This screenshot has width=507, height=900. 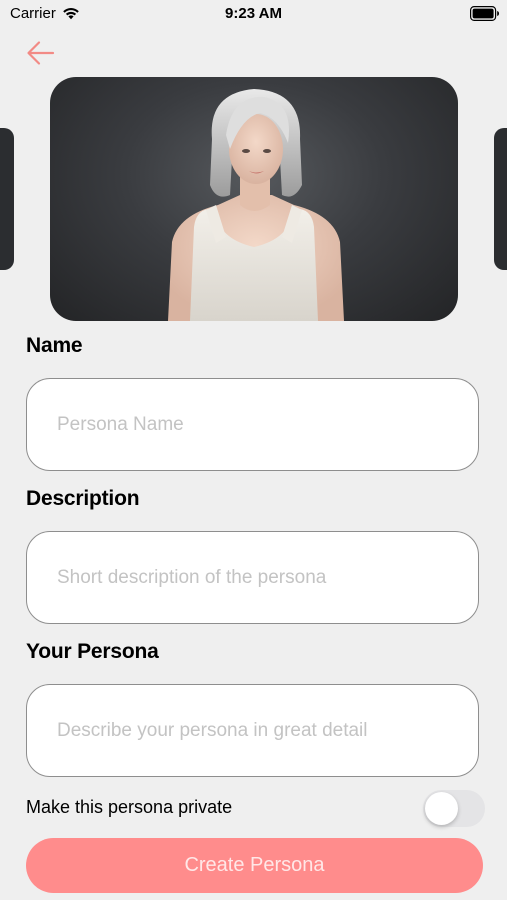 I want to click on toggle-knob, so click(x=441, y=808).